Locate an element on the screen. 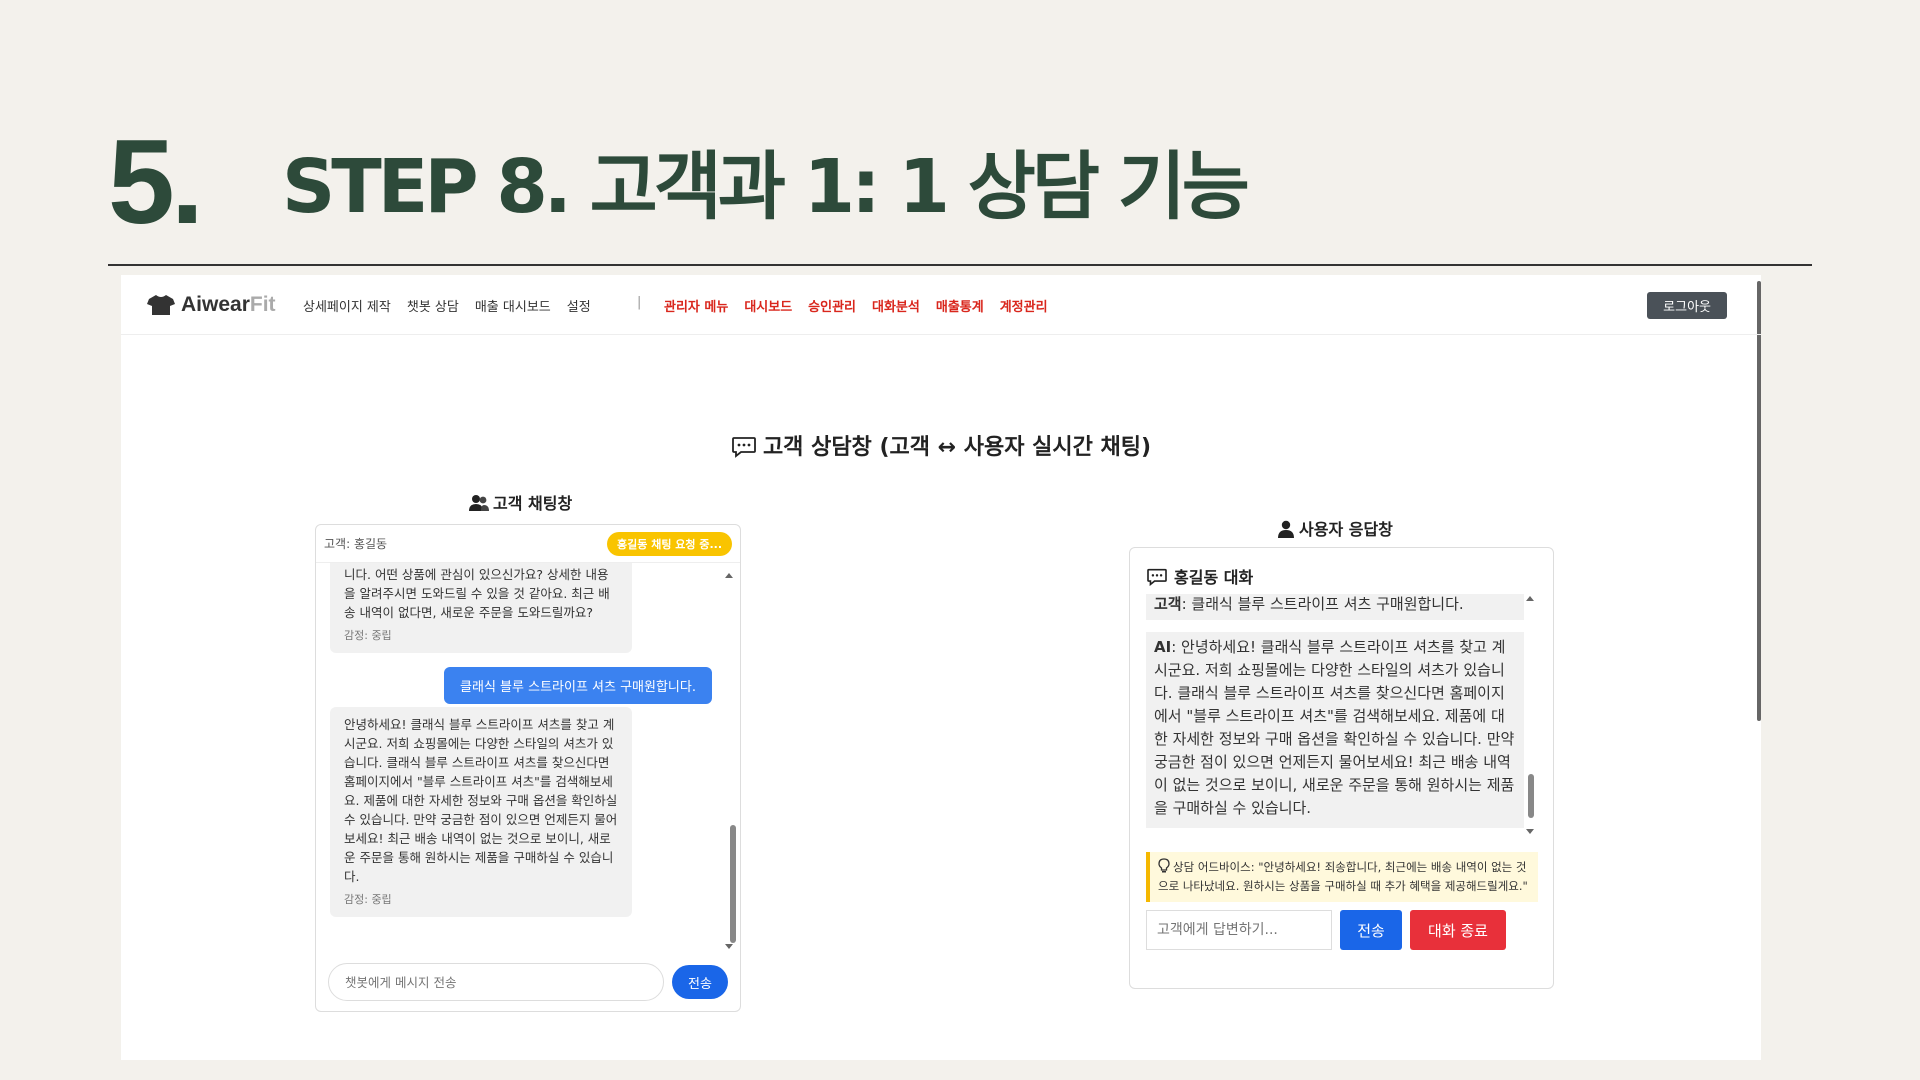  conversation-scrollbar-thumb is located at coordinates (1531, 796).